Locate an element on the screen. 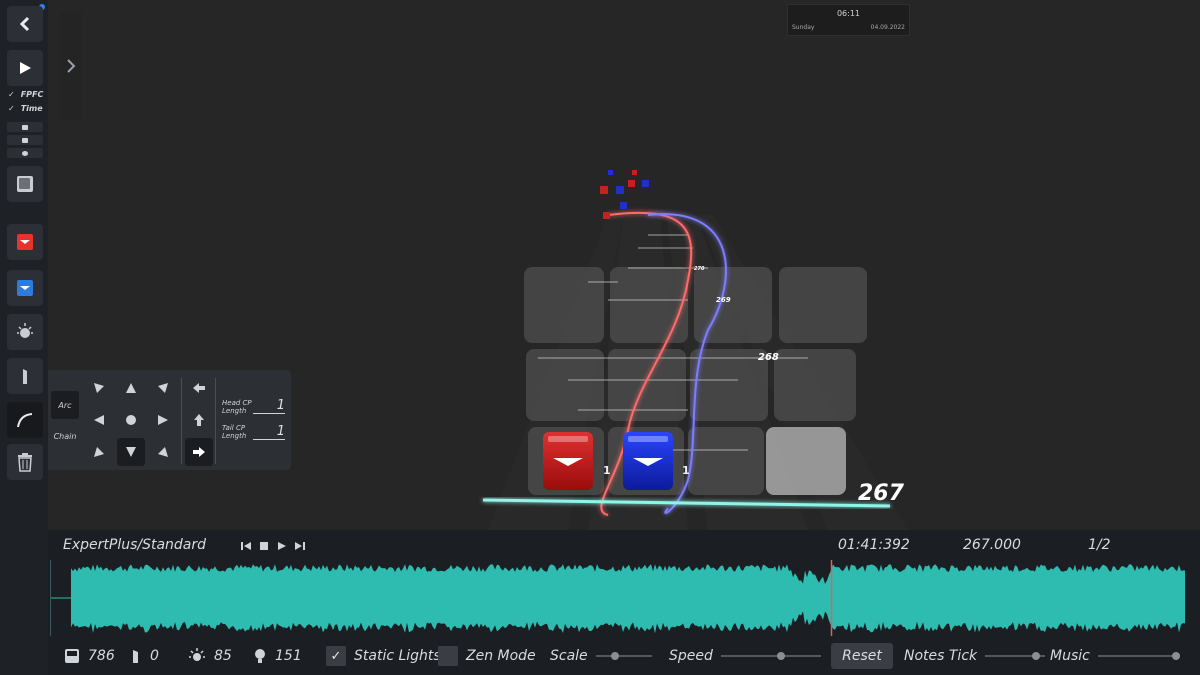 Image resolution: width=1200 pixels, height=675 pixels. arrow-up-icon is located at coordinates (131, 388).